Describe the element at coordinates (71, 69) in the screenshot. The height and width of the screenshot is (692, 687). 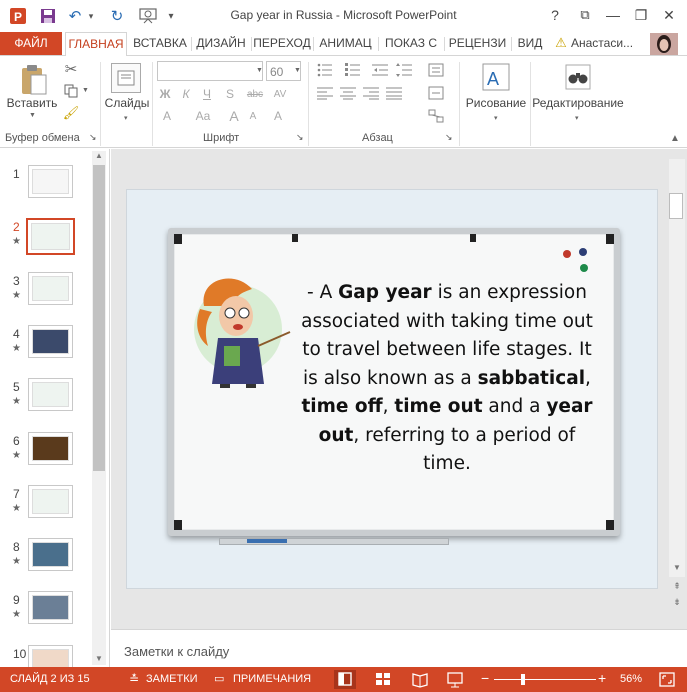
I see `scissors-icon: ✂` at that location.